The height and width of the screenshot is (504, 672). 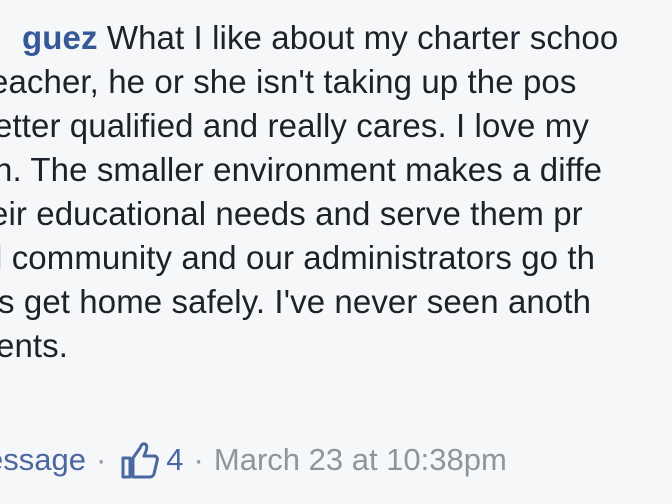 I want to click on message-link: essage, so click(x=43, y=460).